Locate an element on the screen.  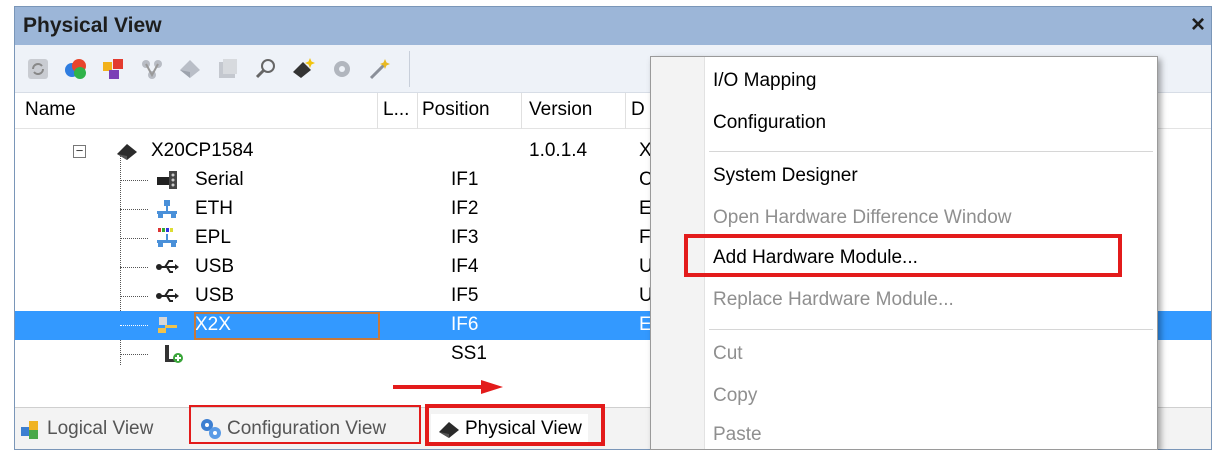
tree-item-position: IF3 is located at coordinates (465, 237).